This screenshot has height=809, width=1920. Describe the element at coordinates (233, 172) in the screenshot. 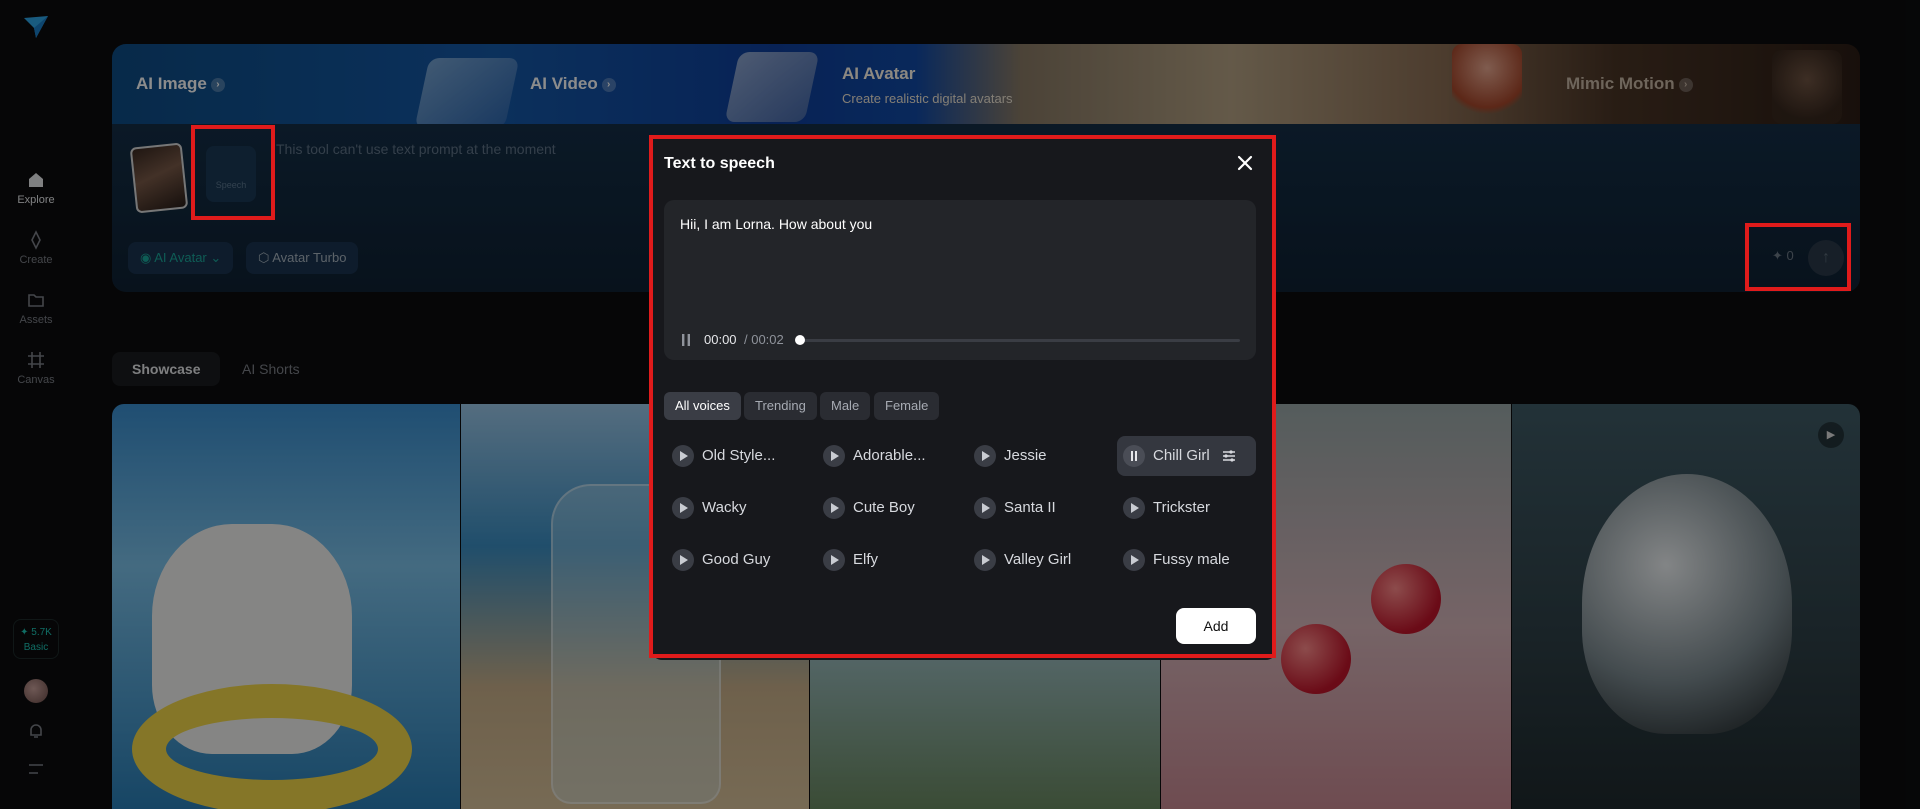

I see `highlight-speech-tile` at that location.